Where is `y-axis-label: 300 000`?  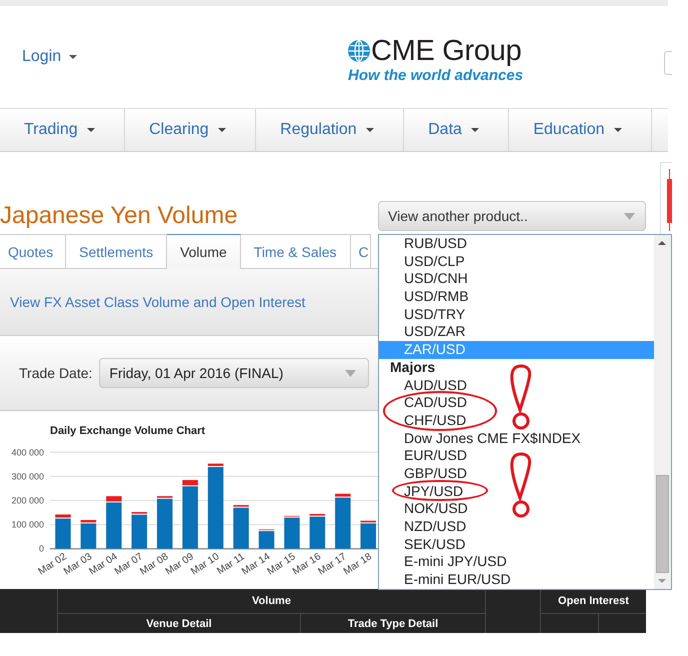 y-axis-label: 300 000 is located at coordinates (27, 476).